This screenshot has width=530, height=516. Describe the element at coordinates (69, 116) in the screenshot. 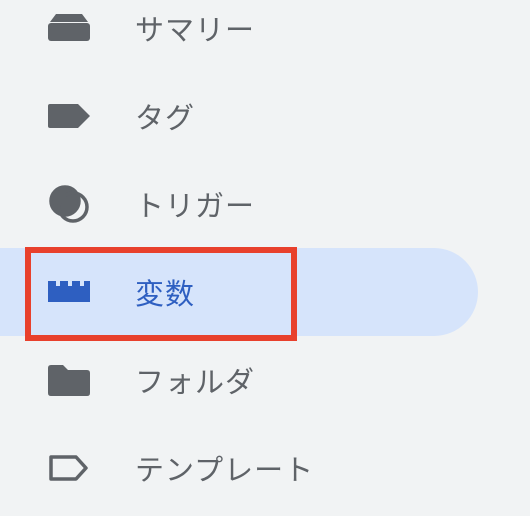

I see `tag-icon` at that location.